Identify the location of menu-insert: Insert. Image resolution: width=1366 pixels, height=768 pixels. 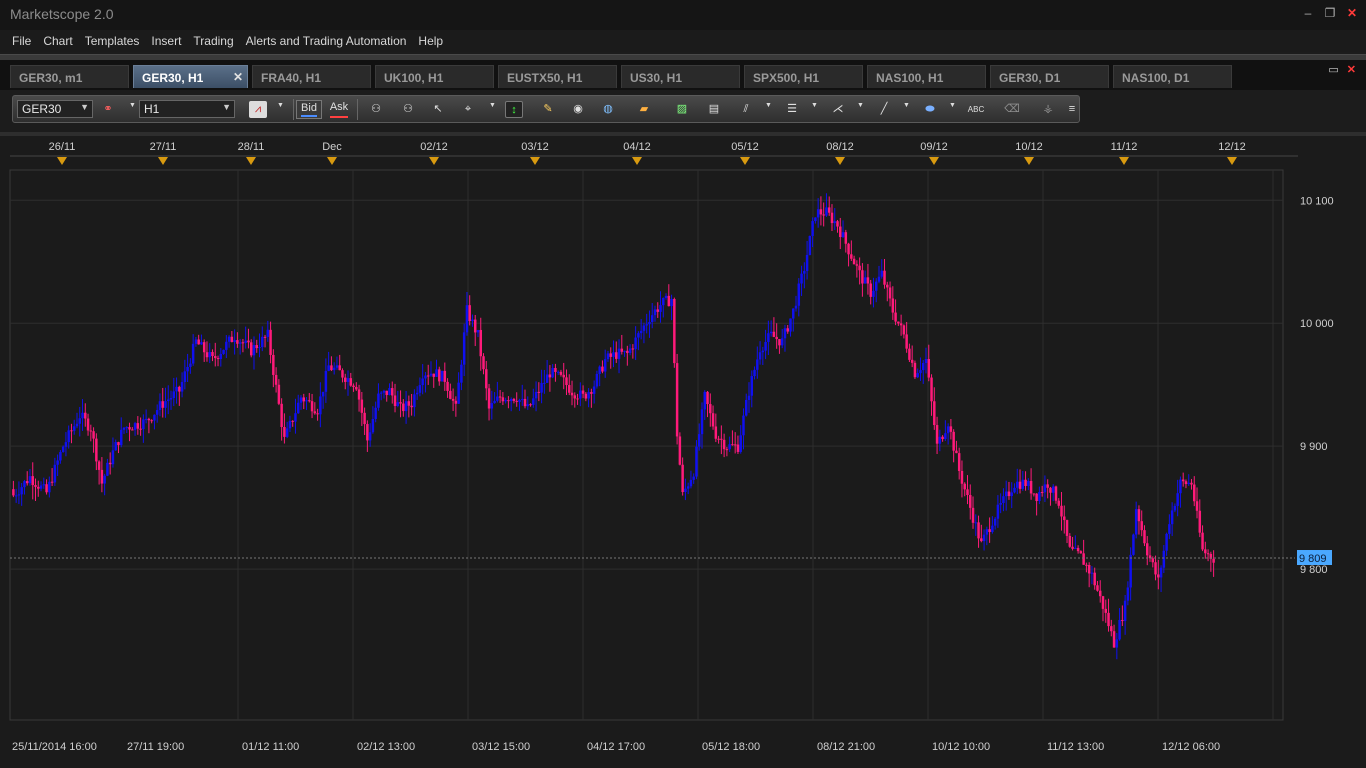
(166, 41).